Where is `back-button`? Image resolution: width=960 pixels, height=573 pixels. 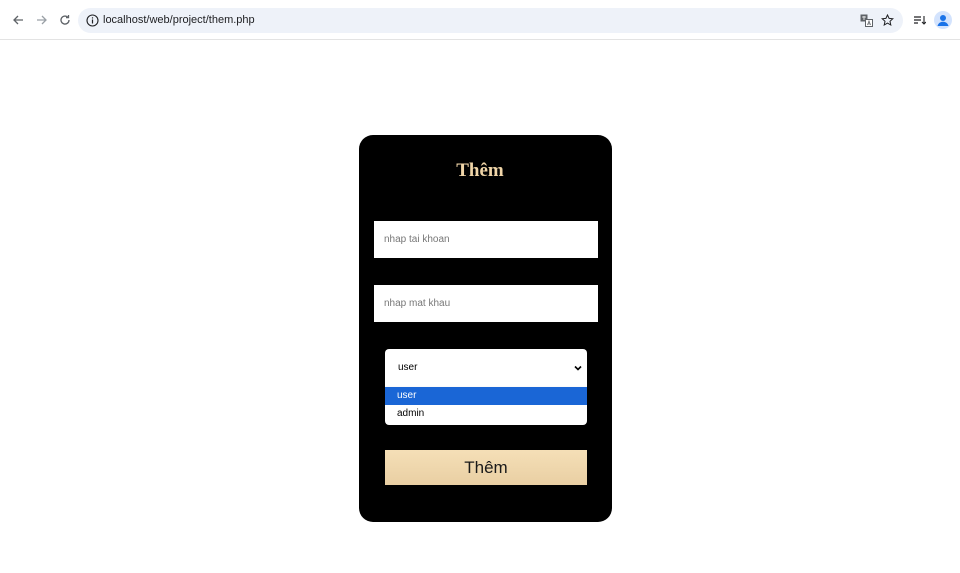
back-button is located at coordinates (18, 20).